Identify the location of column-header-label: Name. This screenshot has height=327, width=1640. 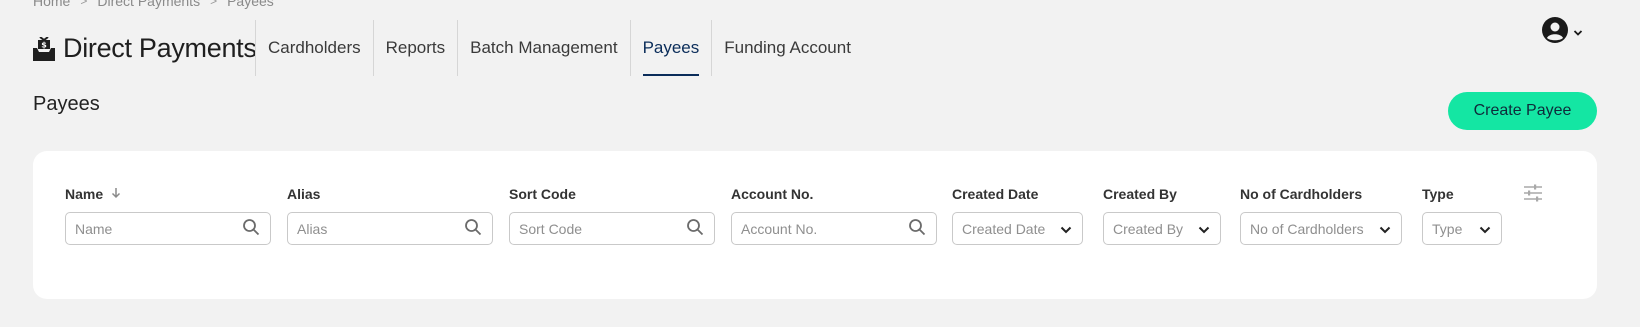
(84, 194).